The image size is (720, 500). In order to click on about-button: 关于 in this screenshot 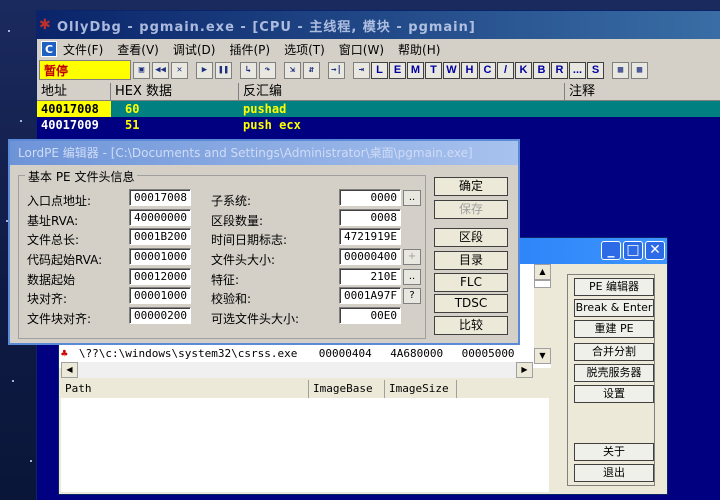, I will do `click(614, 452)`.